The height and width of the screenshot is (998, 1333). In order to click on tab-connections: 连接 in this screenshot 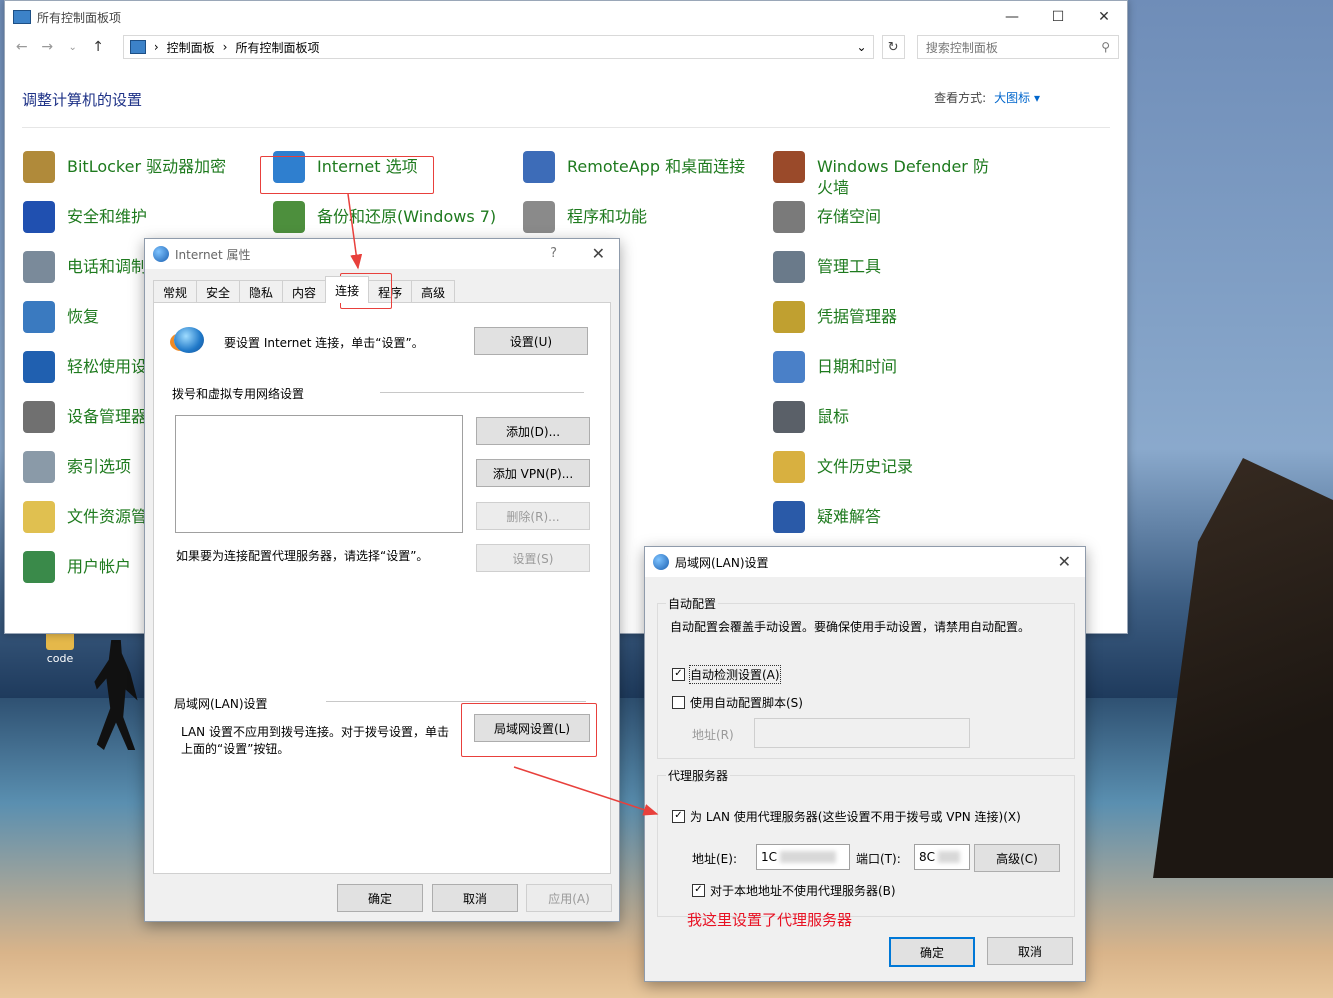, I will do `click(347, 289)`.